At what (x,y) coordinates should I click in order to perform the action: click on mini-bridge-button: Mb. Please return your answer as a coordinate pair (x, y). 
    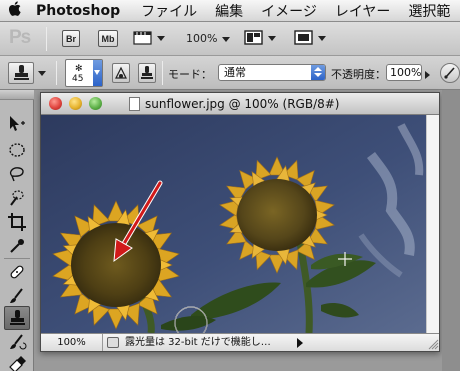
    Looking at the image, I should click on (108, 38).